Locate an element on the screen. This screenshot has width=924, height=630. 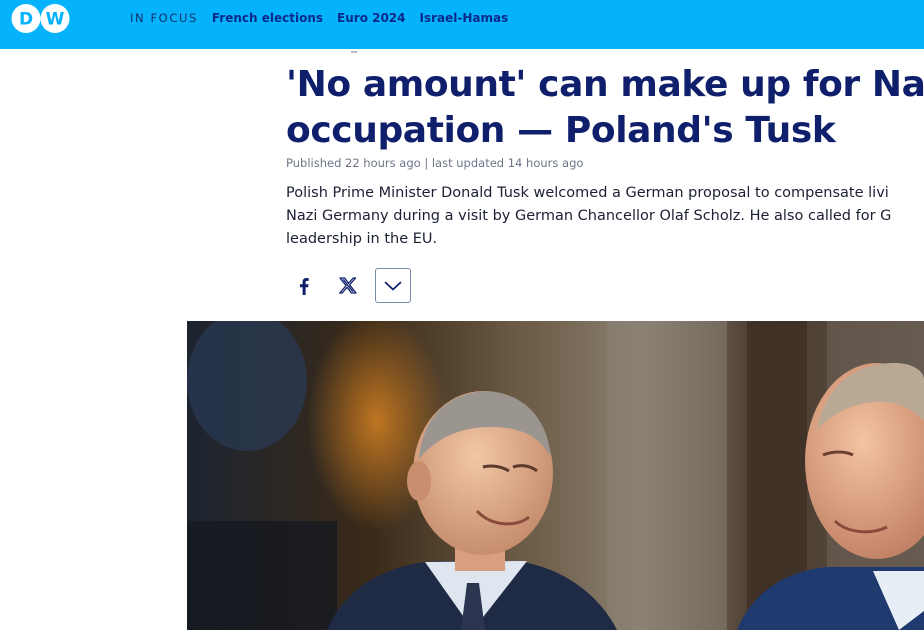
nav-link-euro-2024: Euro 2024 is located at coordinates (371, 18).